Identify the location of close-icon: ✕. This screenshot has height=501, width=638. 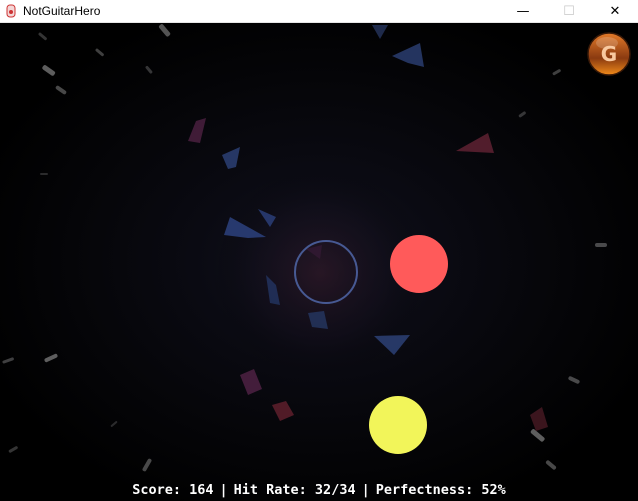
(615, 11).